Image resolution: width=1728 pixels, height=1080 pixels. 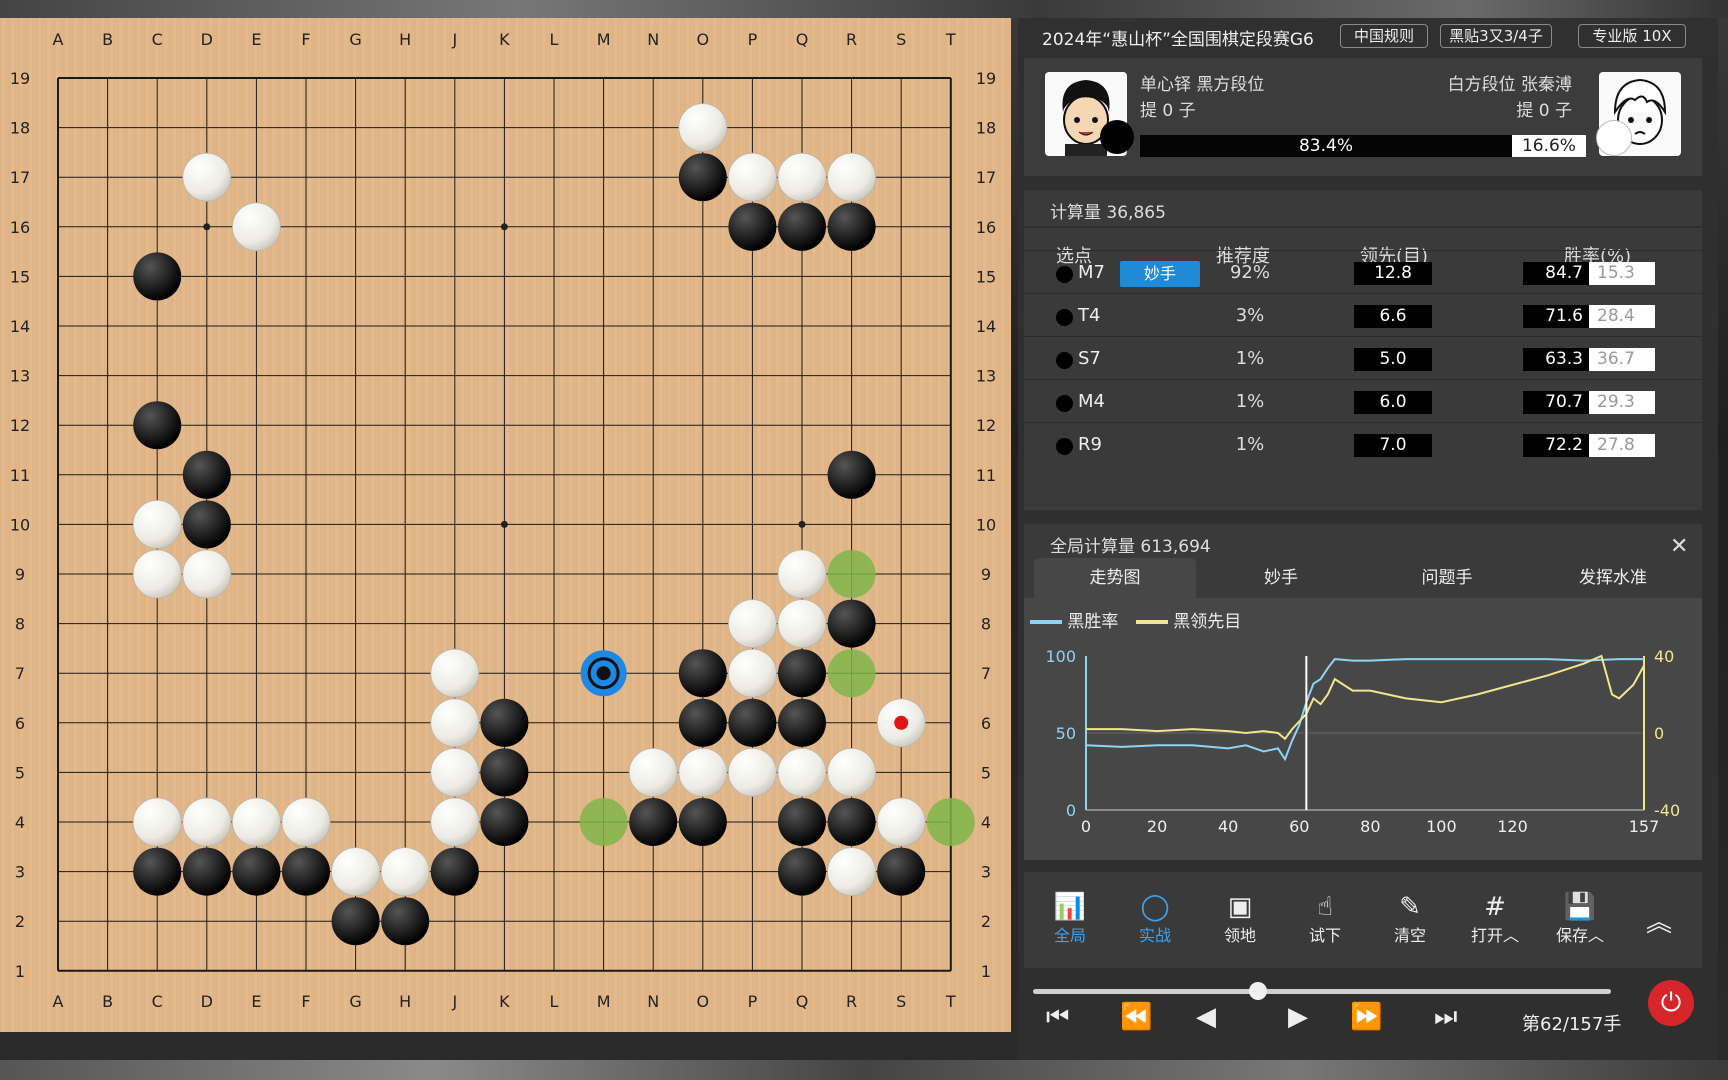 I want to click on toolbar-button: ▣ 领地, so click(x=1240, y=919).